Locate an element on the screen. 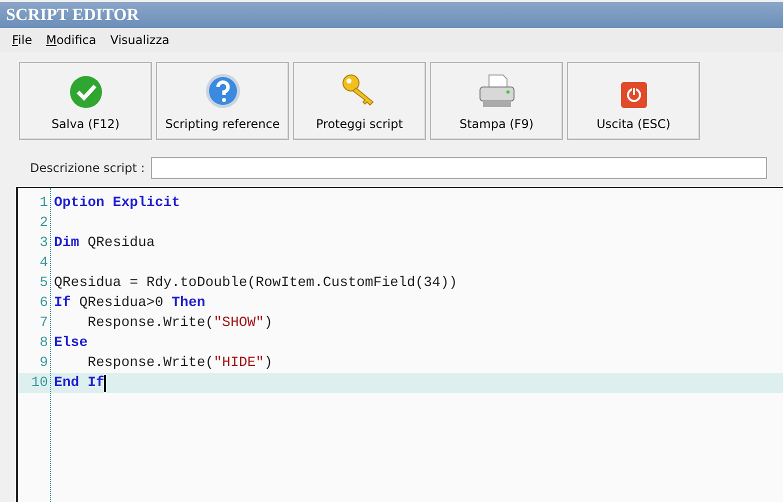  print-button: Stampa (F9) is located at coordinates (496, 101).